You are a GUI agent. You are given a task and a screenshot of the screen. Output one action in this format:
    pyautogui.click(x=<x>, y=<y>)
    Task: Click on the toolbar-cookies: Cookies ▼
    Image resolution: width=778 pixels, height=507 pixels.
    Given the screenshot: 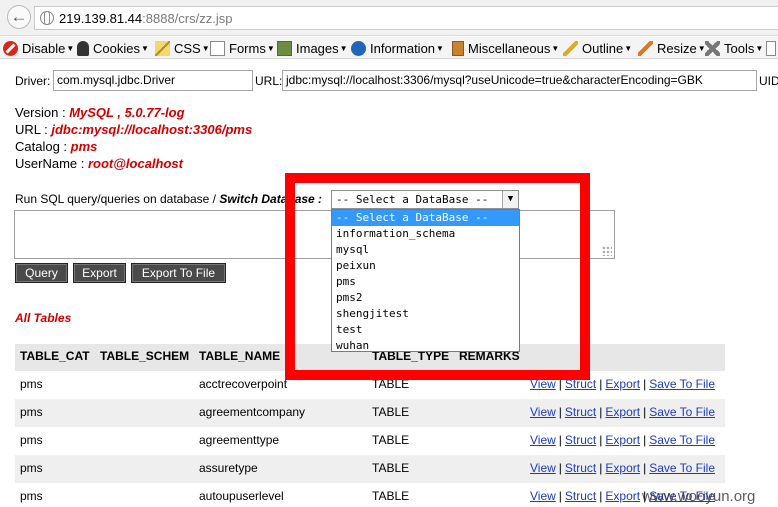 What is the action you would take?
    pyautogui.click(x=113, y=48)
    